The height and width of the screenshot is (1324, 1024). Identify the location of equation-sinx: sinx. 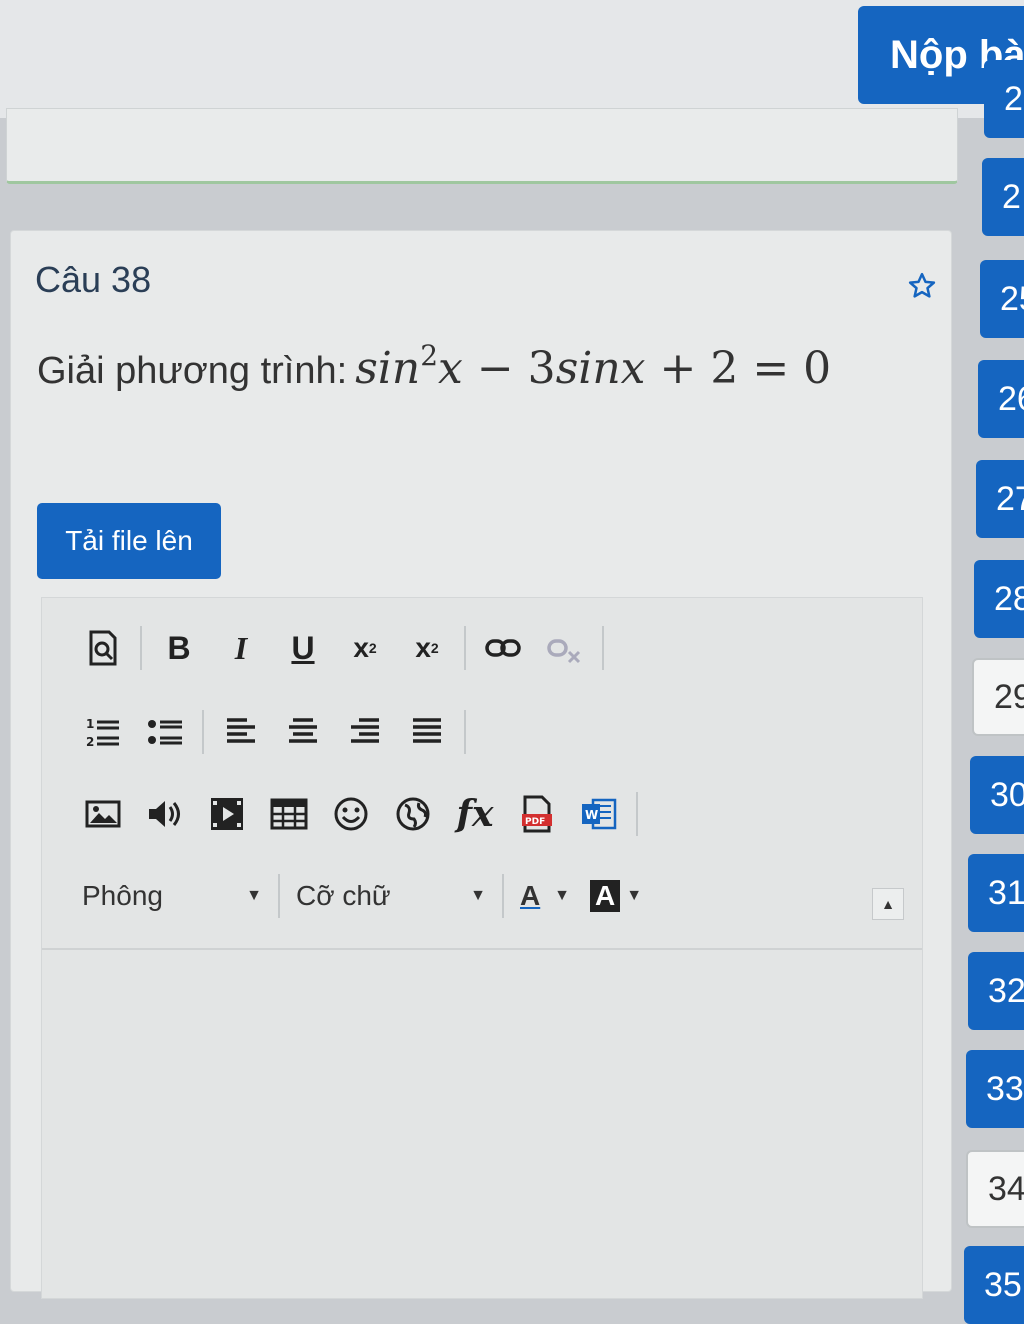
(600, 368).